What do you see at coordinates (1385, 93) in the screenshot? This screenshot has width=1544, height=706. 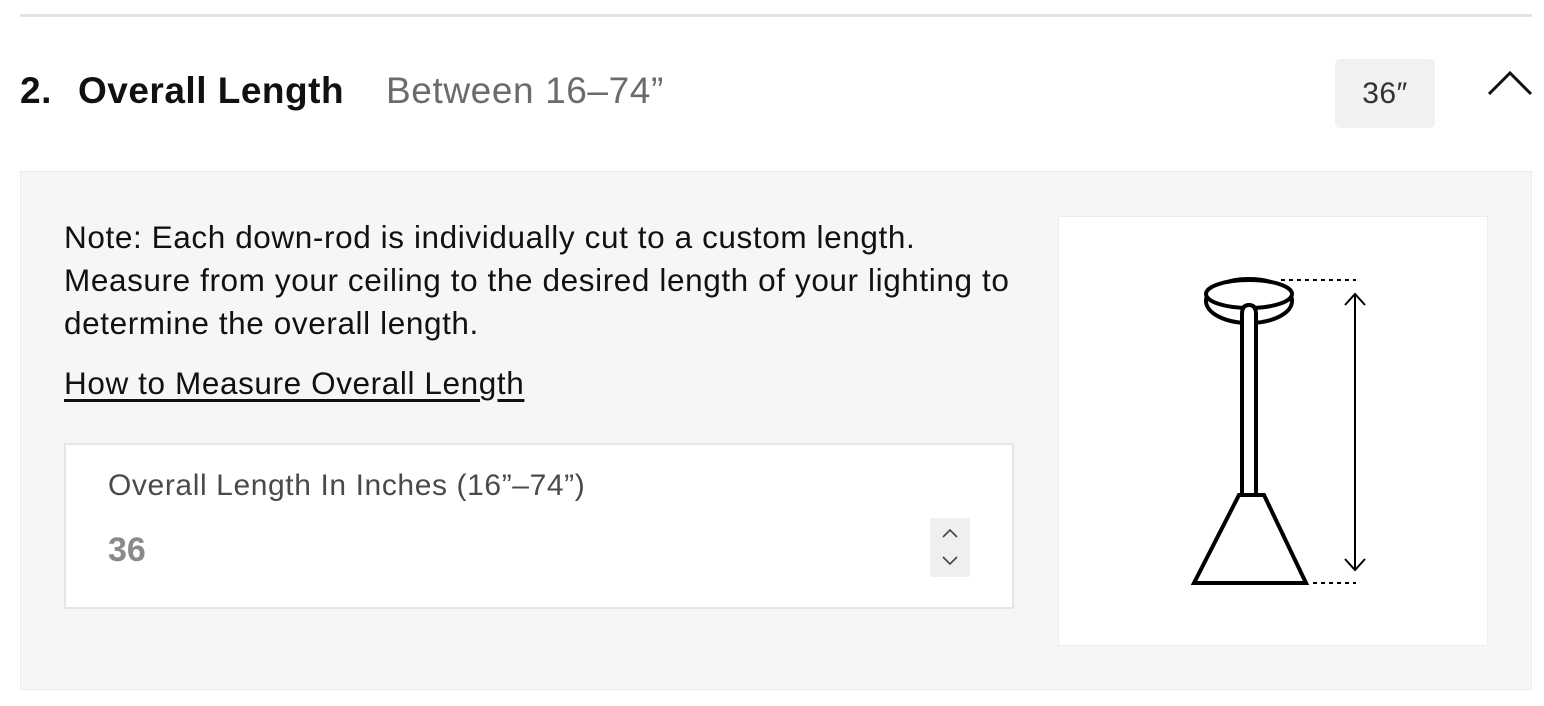 I see `selected-value-badge: 36″` at bounding box center [1385, 93].